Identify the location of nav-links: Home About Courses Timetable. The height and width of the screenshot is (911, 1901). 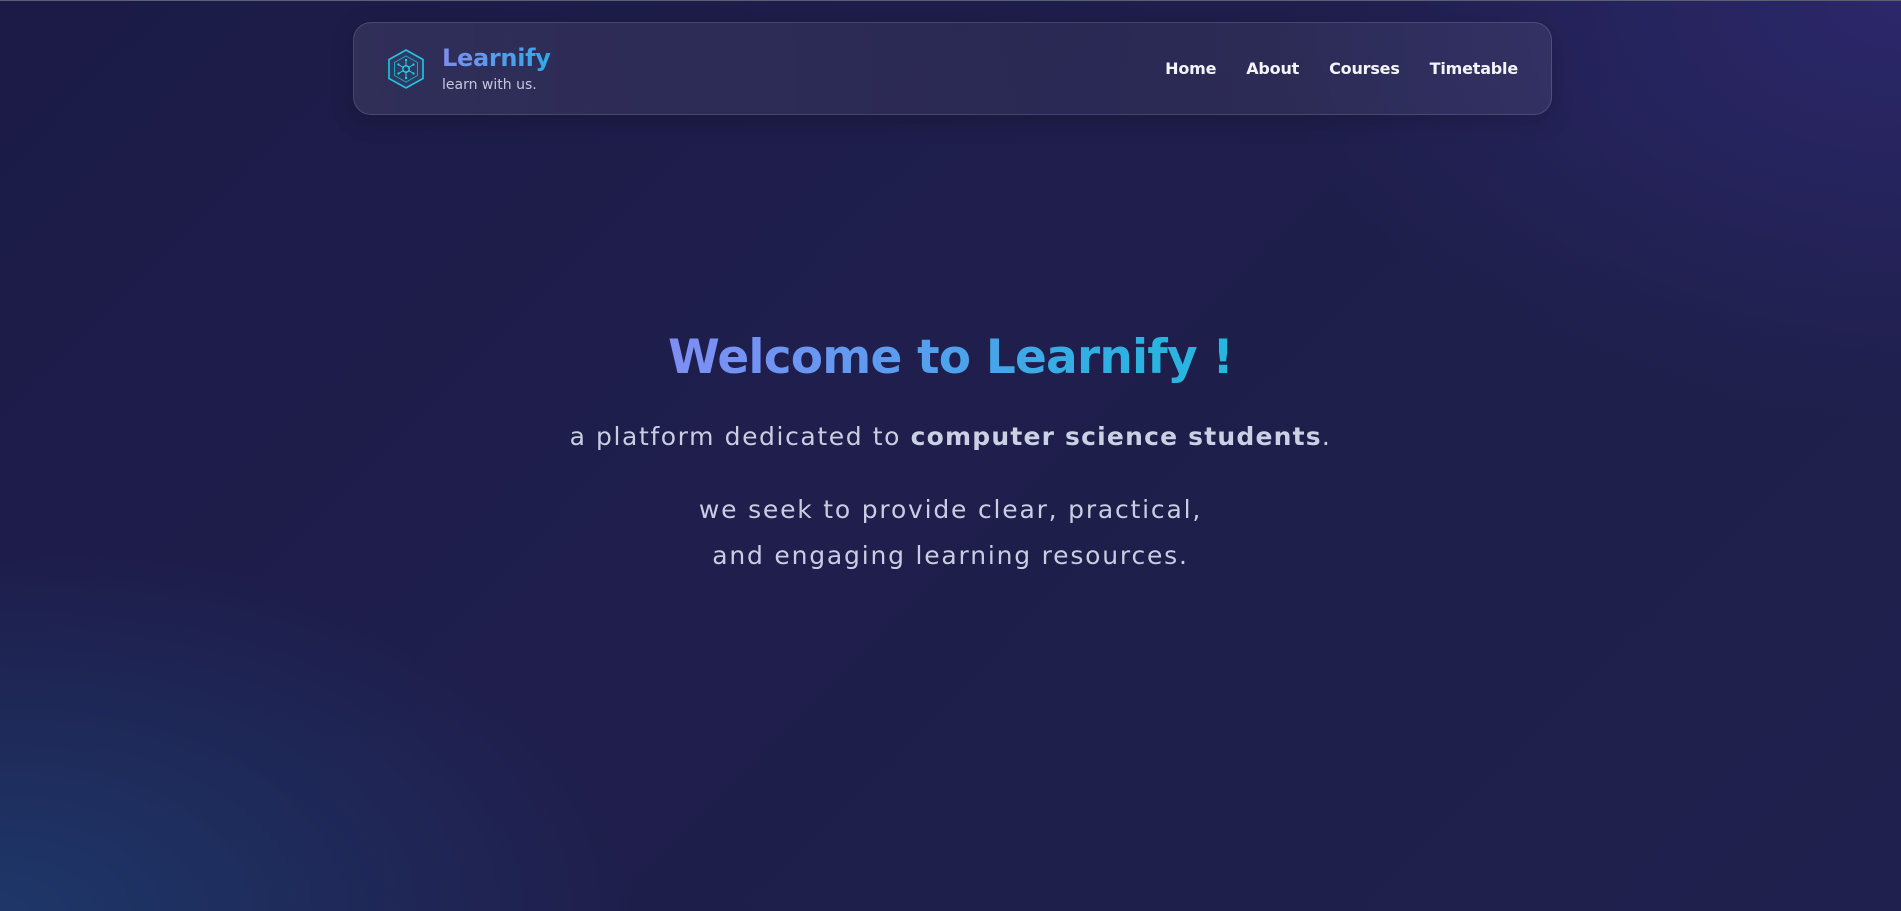
(1326, 68).